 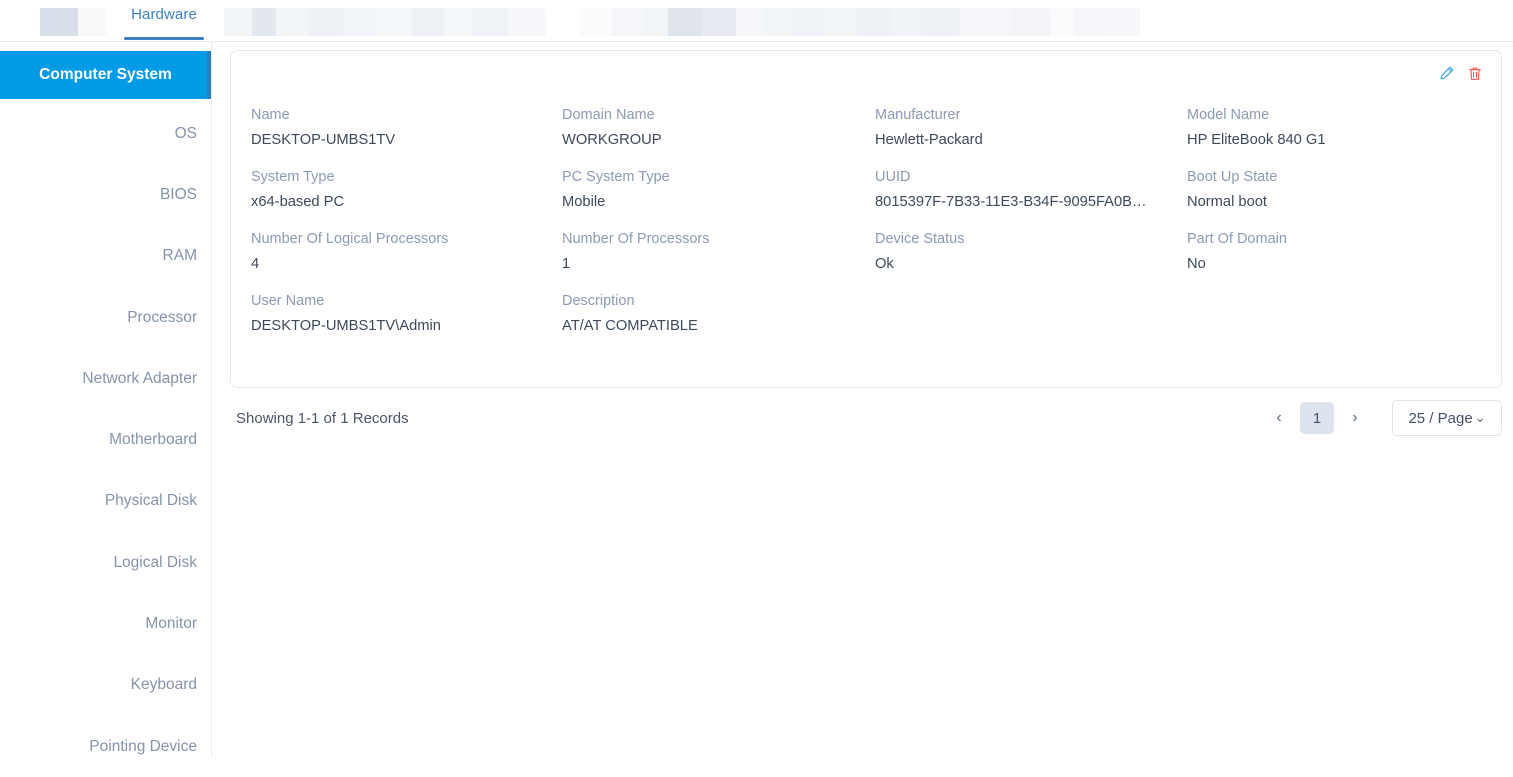 I want to click on detail-field-pc-system-type: PC System Type Mobile, so click(x=718, y=189).